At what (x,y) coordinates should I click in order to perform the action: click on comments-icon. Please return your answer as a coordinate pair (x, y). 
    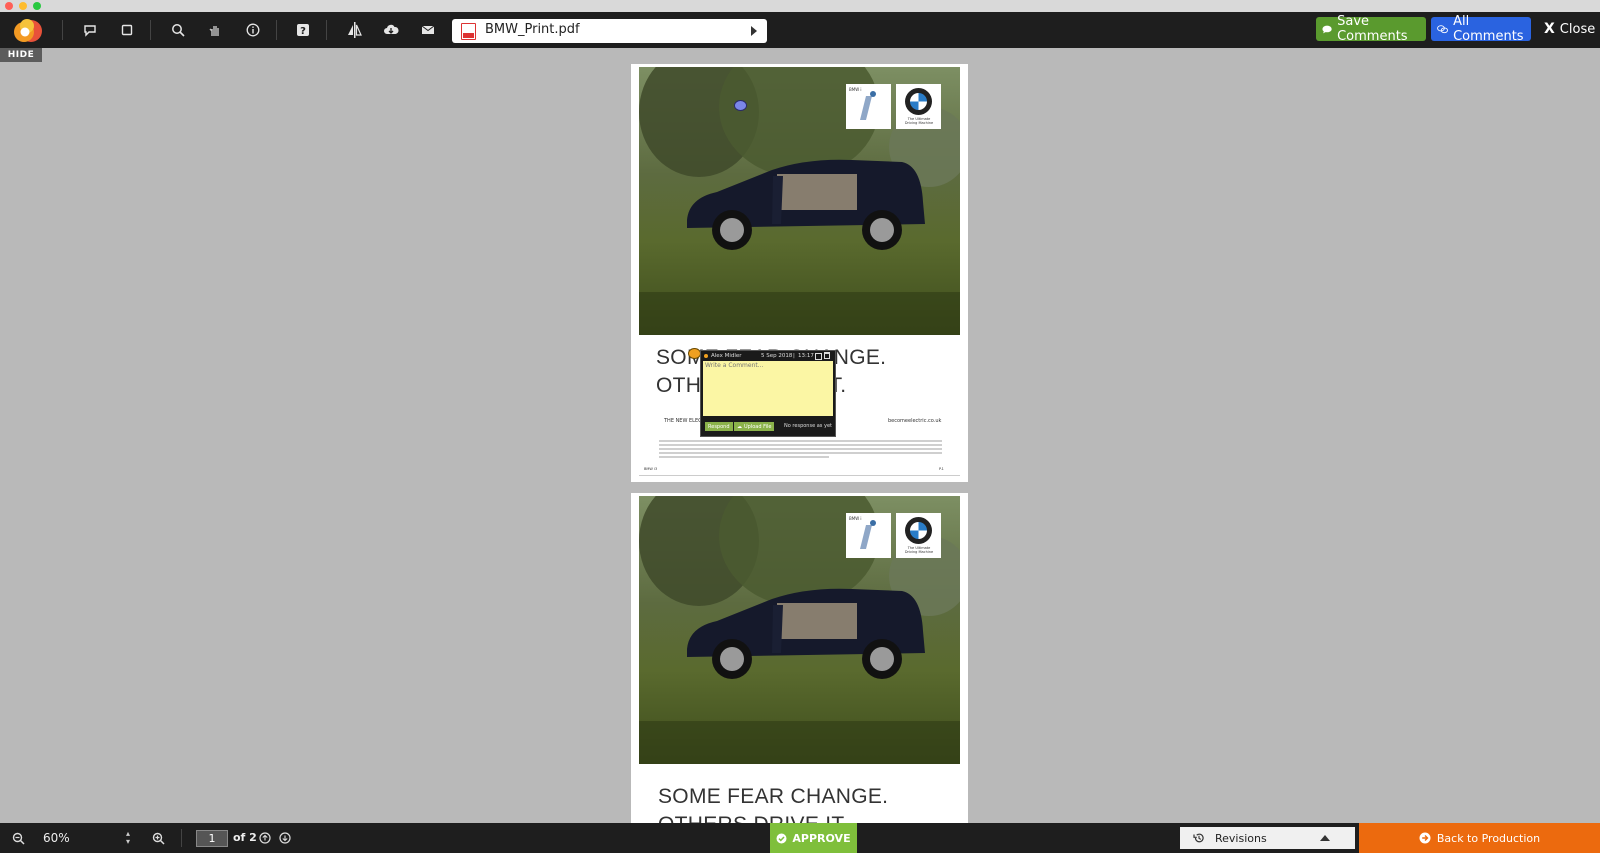
    Looking at the image, I should click on (1442, 28).